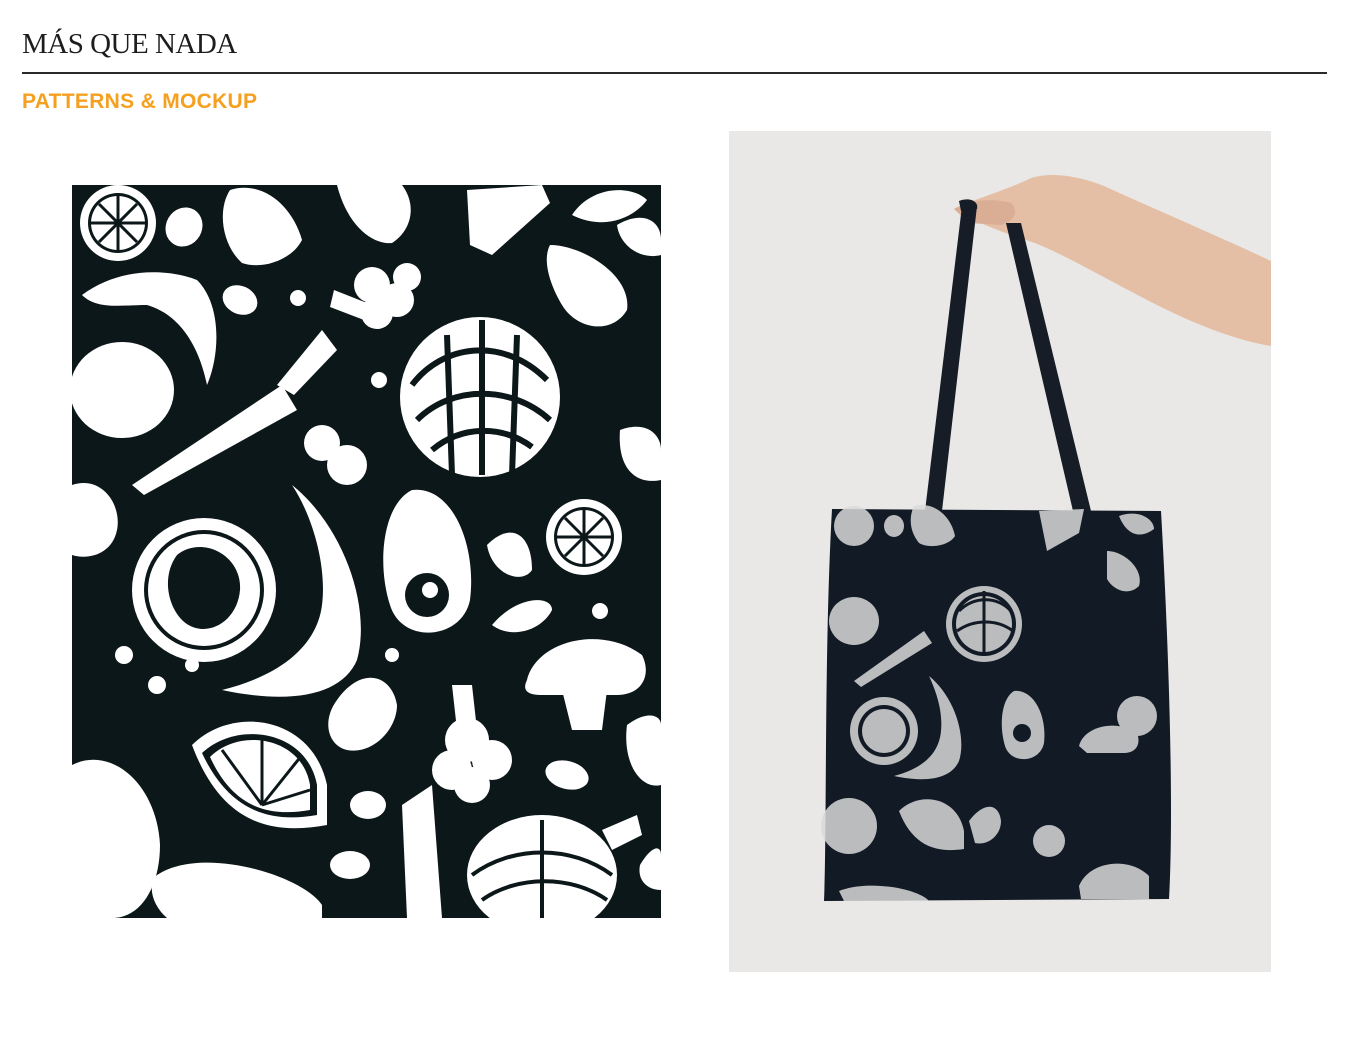 This screenshot has width=1346, height=1038. Describe the element at coordinates (123, 390) in the screenshot. I see `lemon-icon` at that location.